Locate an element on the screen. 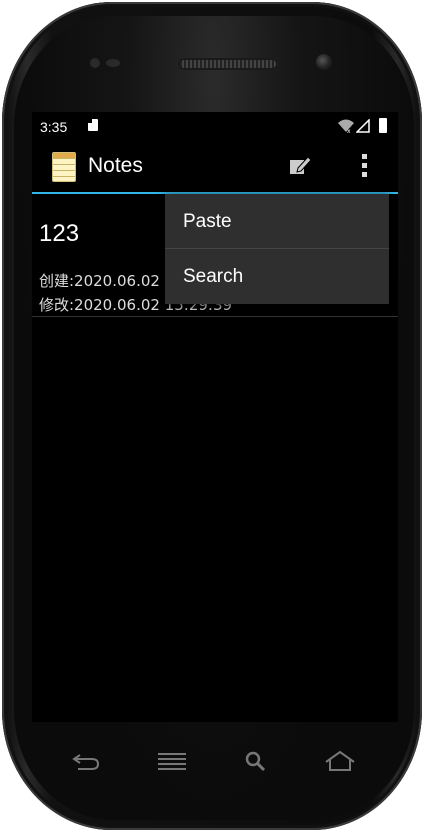 The width and height of the screenshot is (424, 832). action-bar: Notes is located at coordinates (215, 166).